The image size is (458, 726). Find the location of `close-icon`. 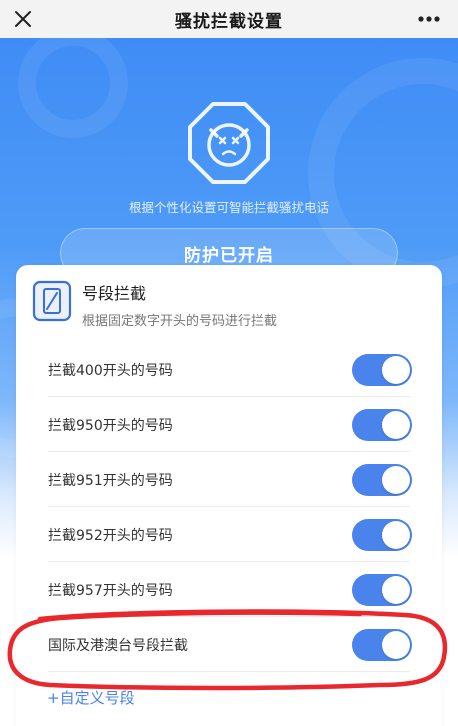

close-icon is located at coordinates (23, 19).